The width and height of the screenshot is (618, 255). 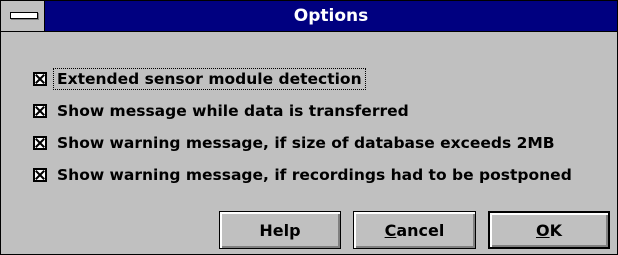 I want to click on system-menu-icon, so click(x=24, y=15).